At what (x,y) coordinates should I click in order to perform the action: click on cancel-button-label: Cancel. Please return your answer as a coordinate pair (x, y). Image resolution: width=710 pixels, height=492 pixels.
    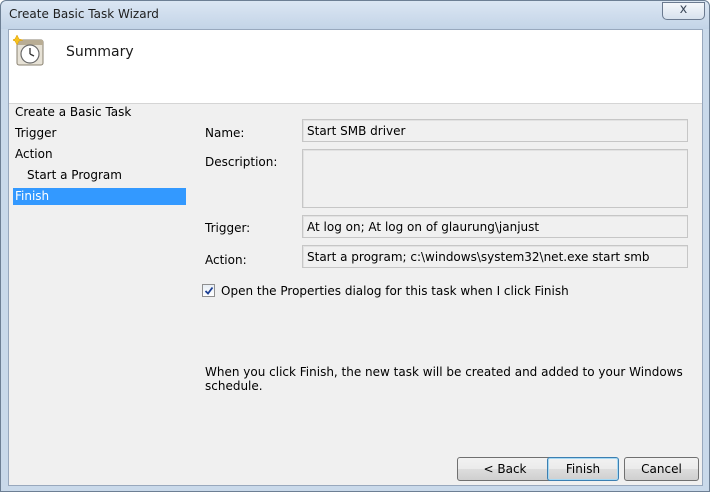
    Looking at the image, I should click on (661, 469).